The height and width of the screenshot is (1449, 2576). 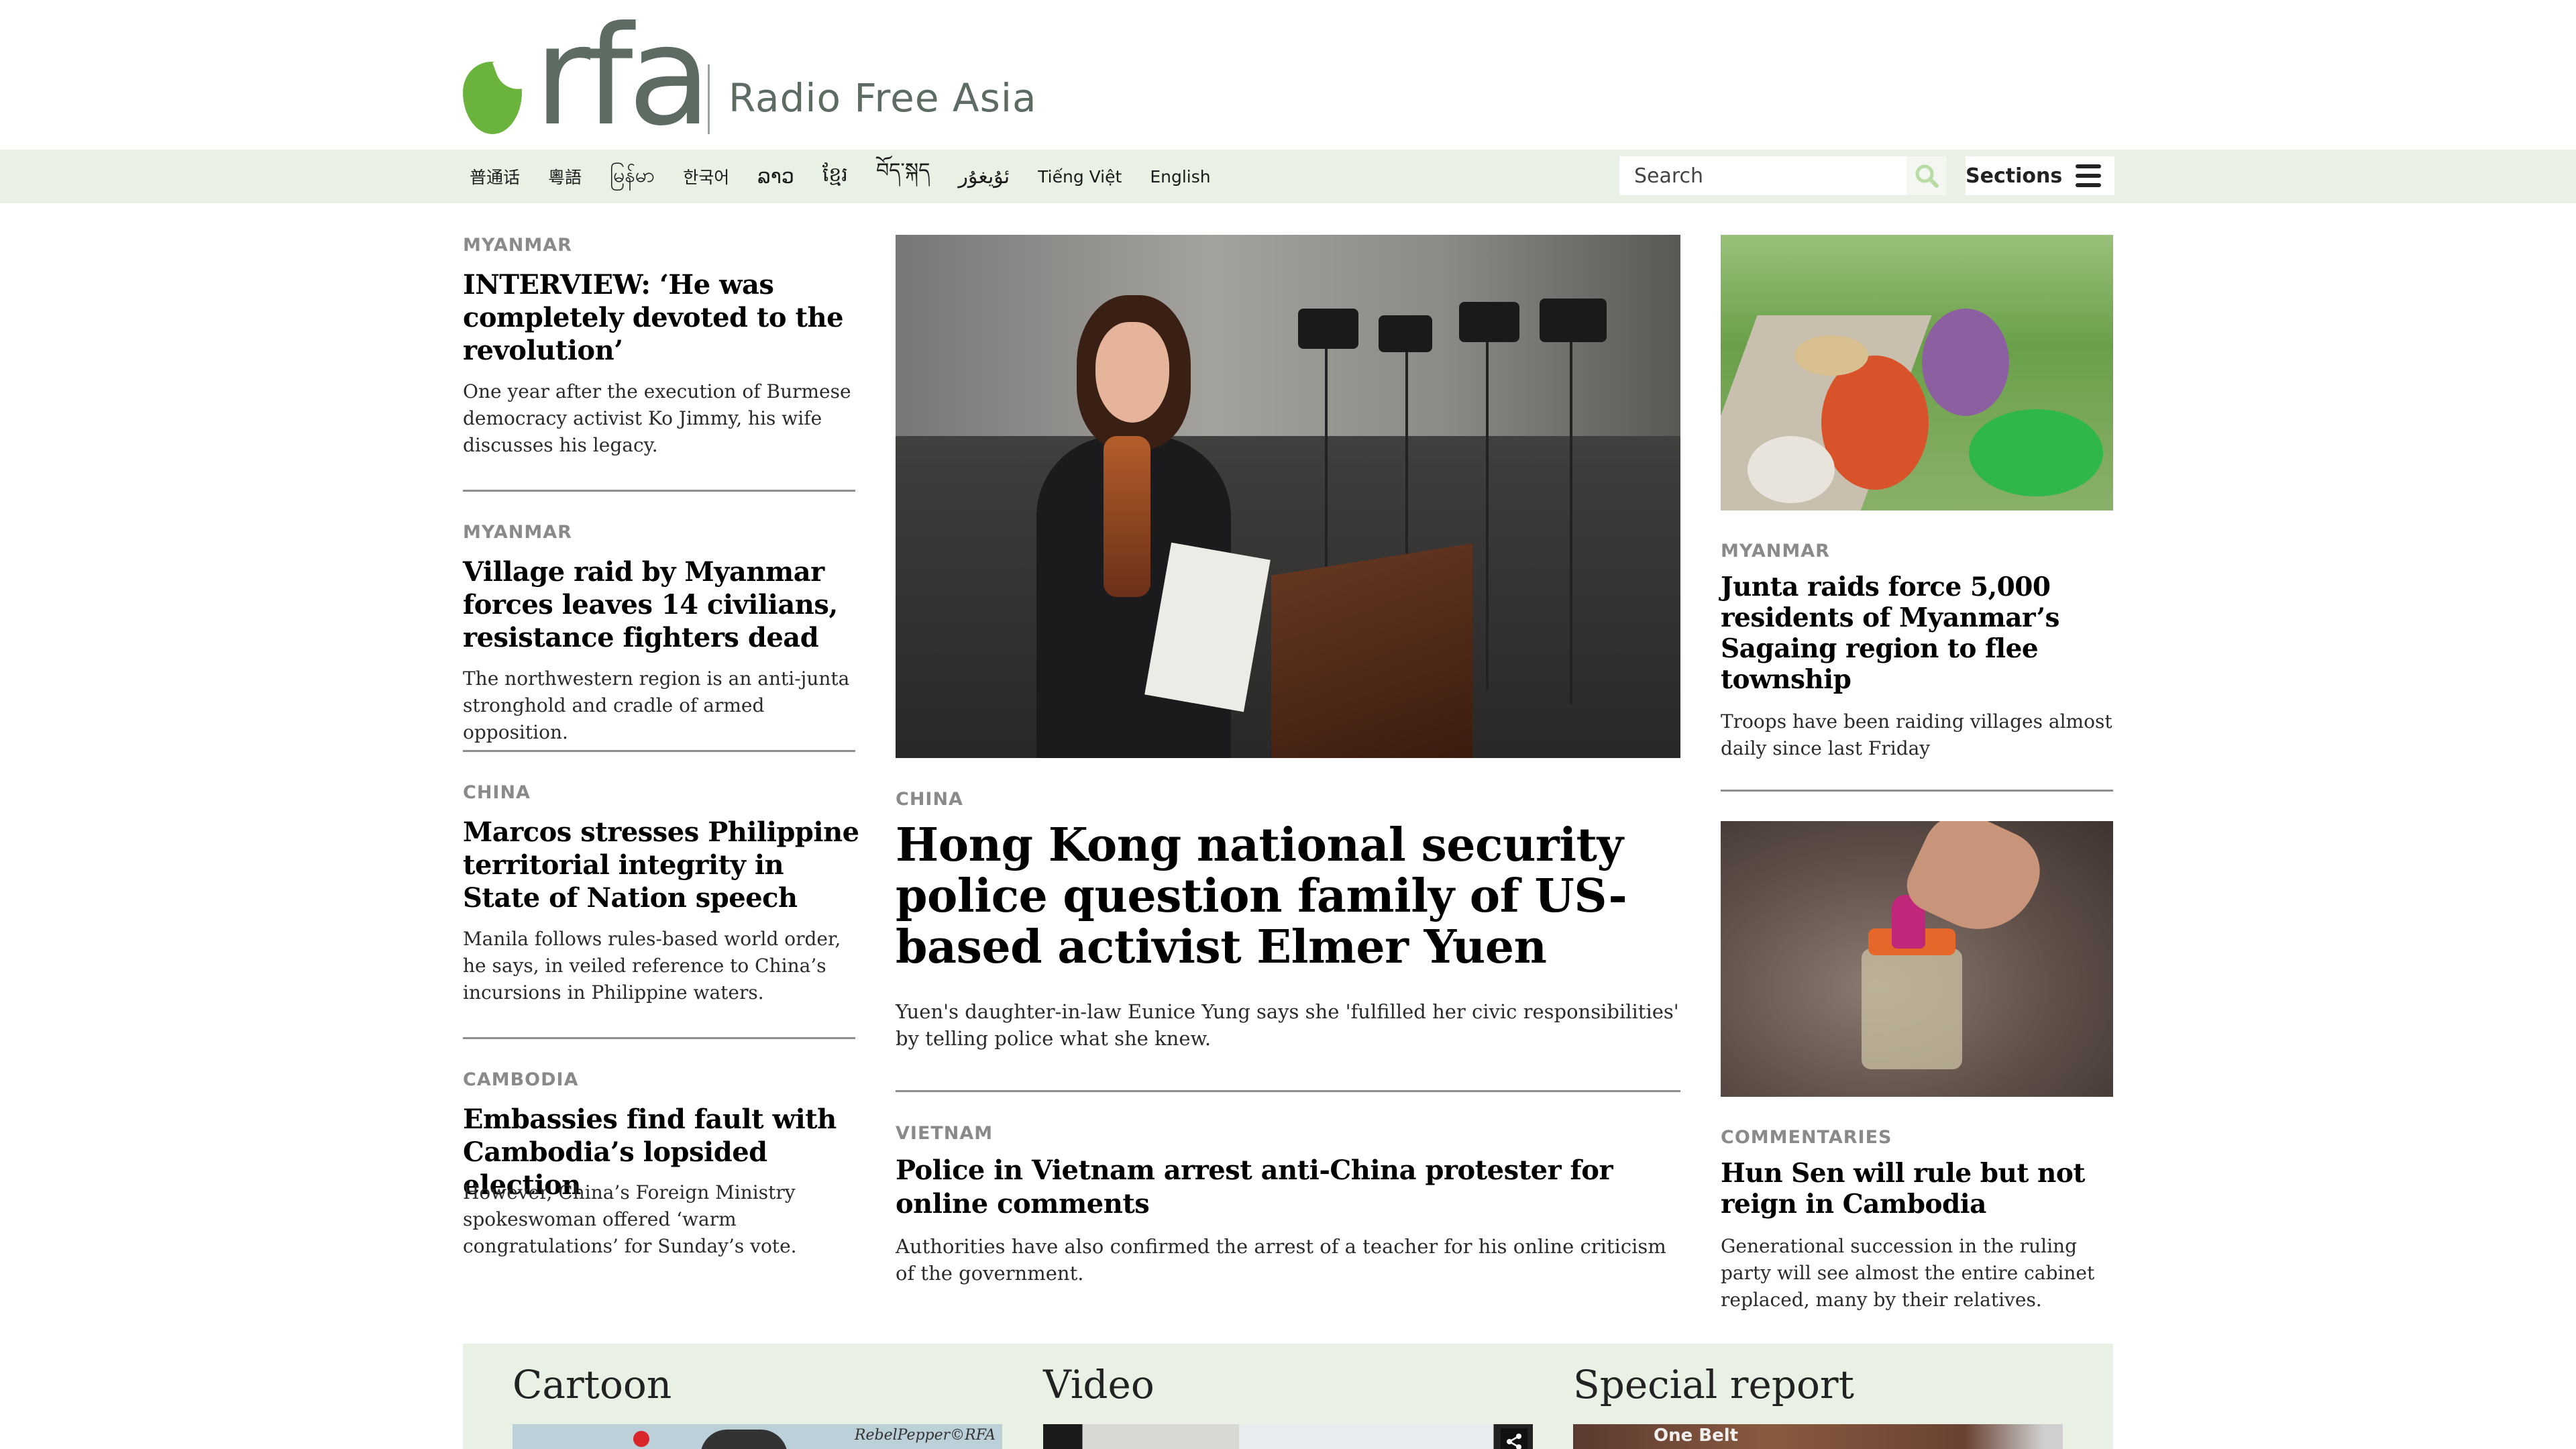 I want to click on story-kicker: COMMENTARIES, so click(x=1806, y=1137).